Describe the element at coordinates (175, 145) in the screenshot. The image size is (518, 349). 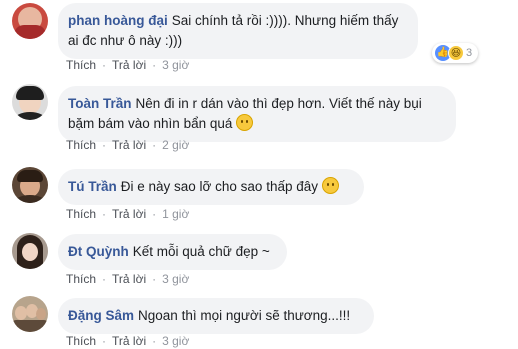
I see `comment-time: 2 giờ` at that location.